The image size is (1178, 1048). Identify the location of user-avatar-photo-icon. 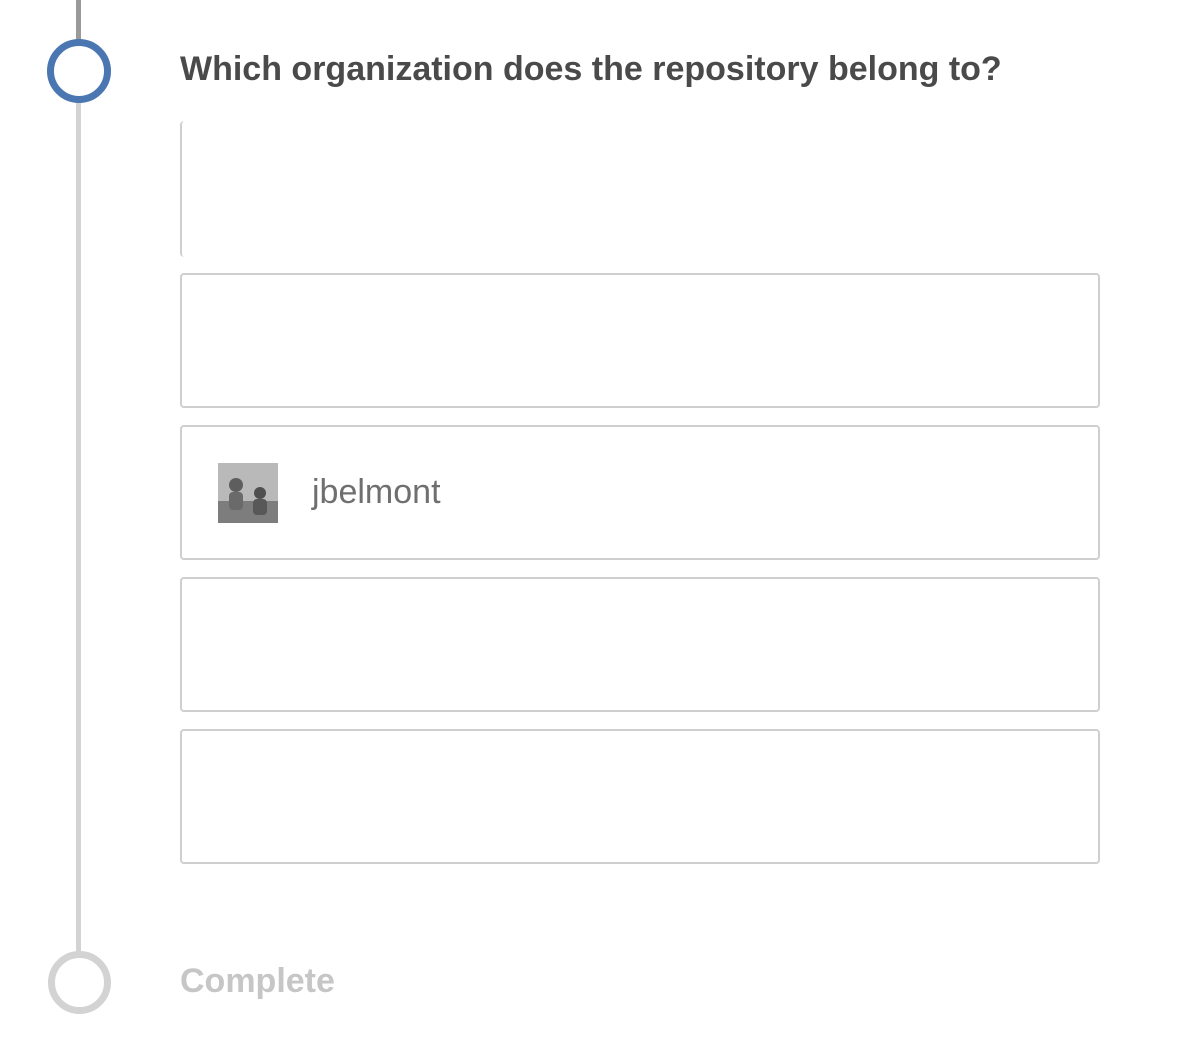
(248, 492).